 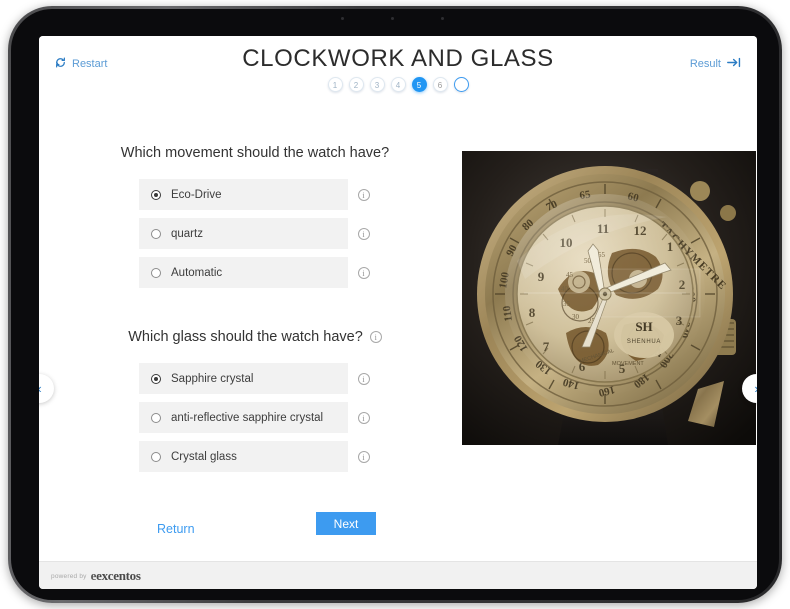 I want to click on step-dot-1: 1, so click(x=335, y=84).